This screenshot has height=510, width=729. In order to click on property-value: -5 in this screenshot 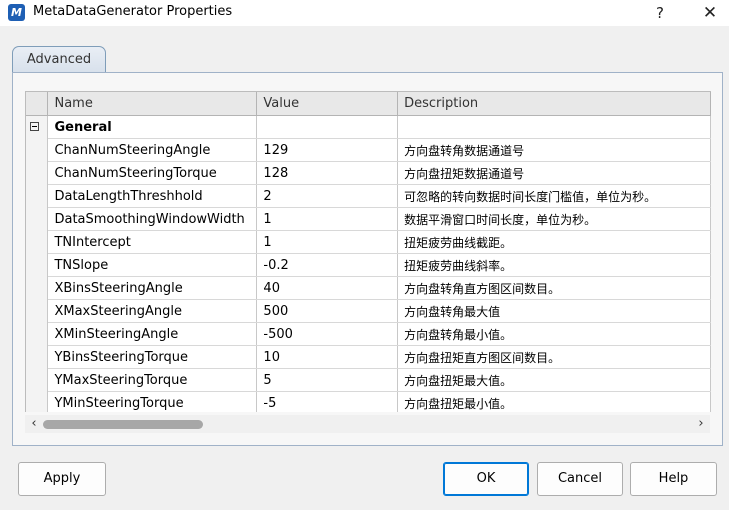, I will do `click(327, 401)`.